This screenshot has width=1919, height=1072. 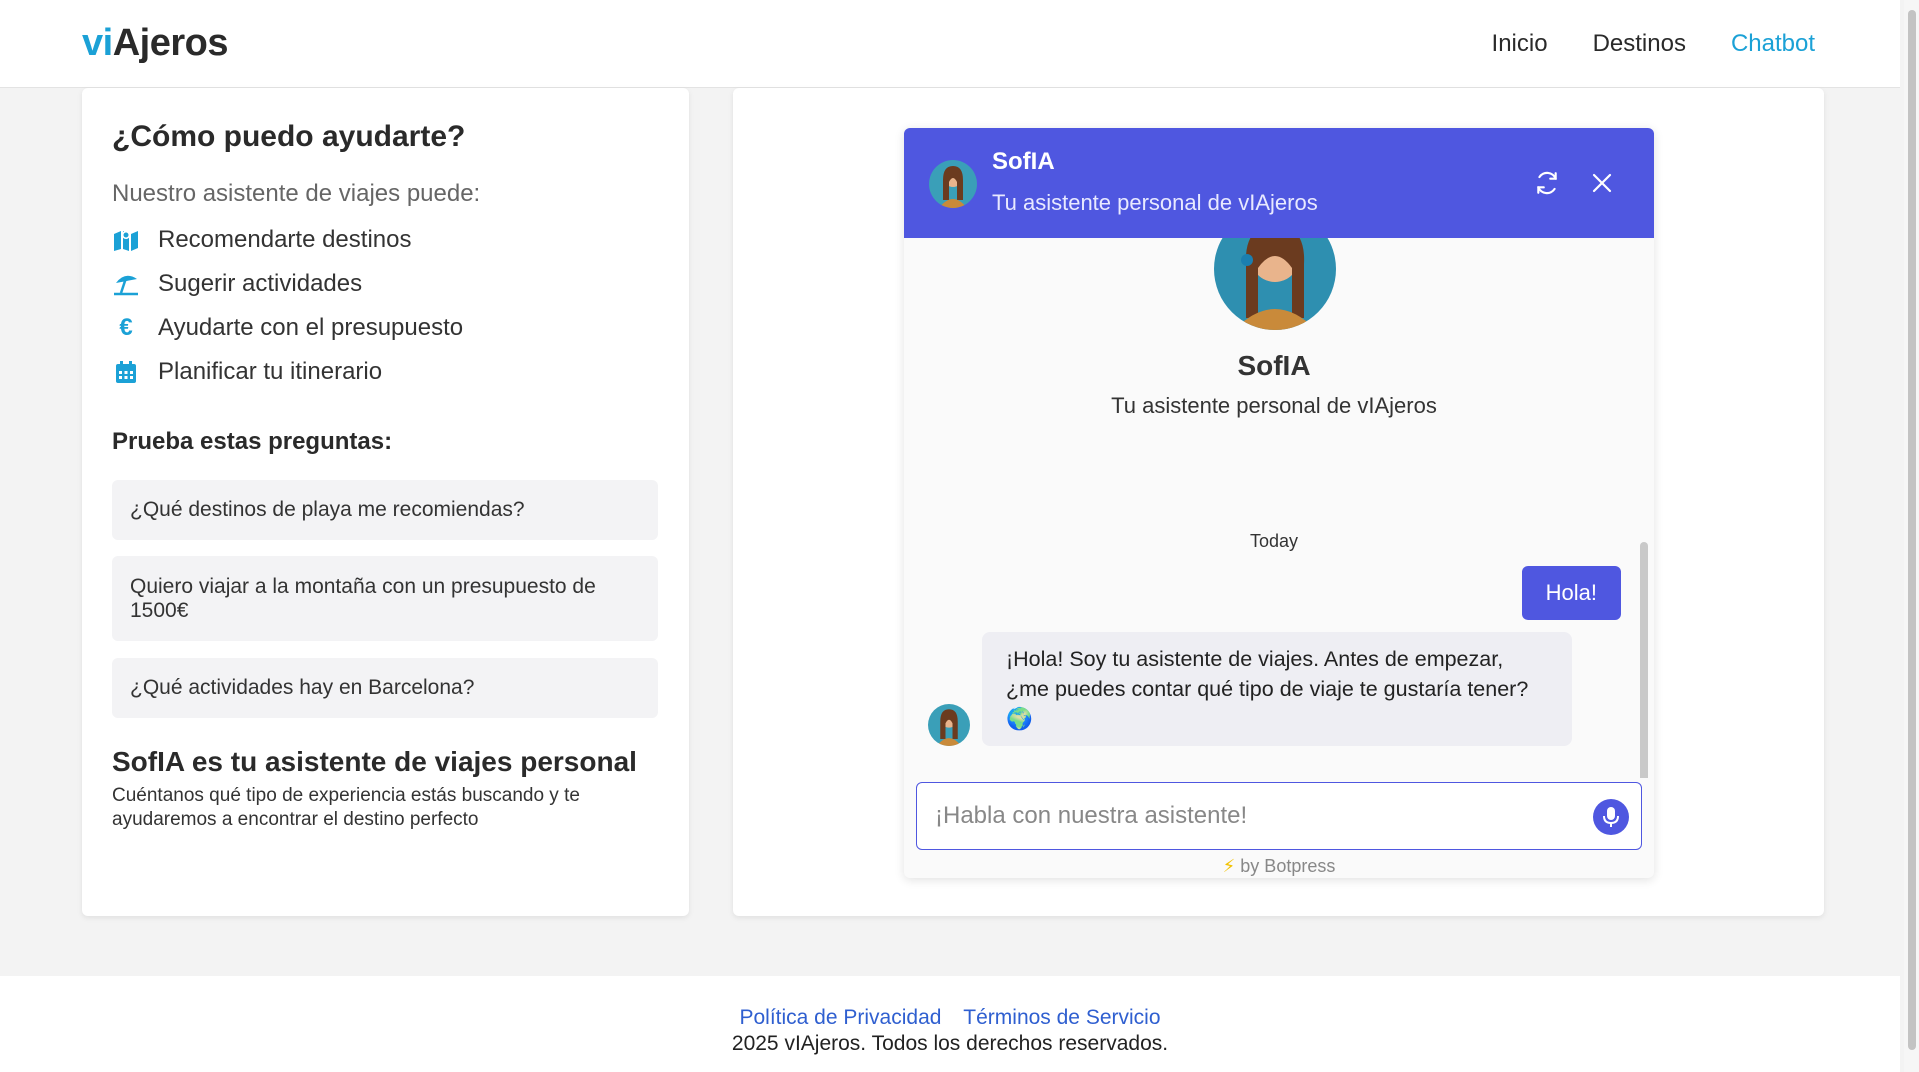 I want to click on page-scrollbar, so click(x=1911, y=536).